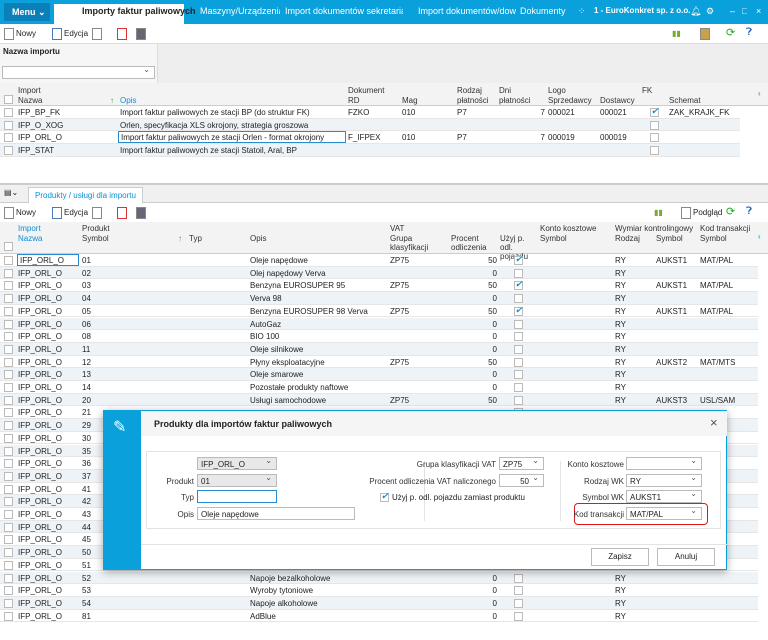  What do you see at coordinates (379, 324) in the screenshot?
I see `table-row: IFP_ORL_O 06 AutoGaz 0 RY` at bounding box center [379, 324].